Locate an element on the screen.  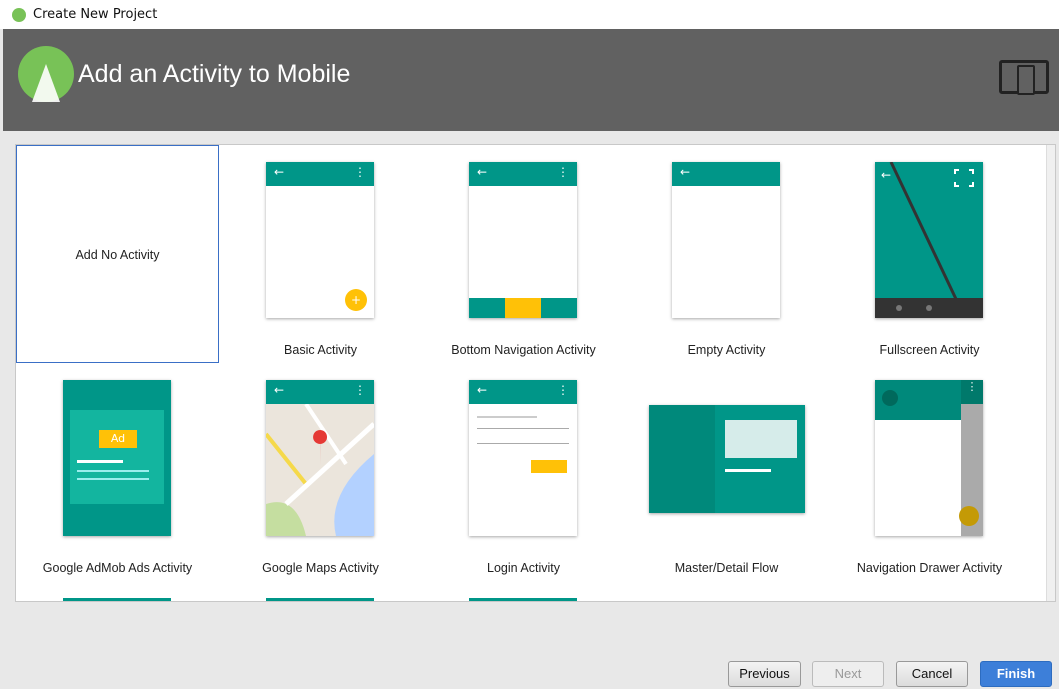
activity-label: Login Activity is located at coordinates (523, 568).